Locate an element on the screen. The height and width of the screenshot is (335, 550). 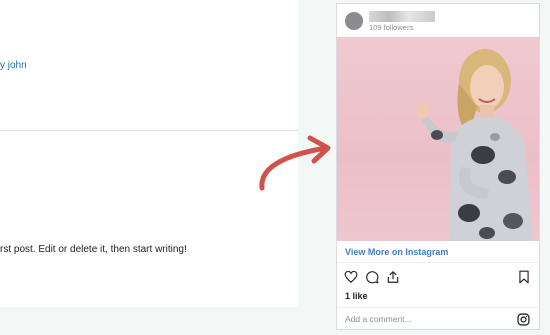
author-link: y john is located at coordinates (13, 65).